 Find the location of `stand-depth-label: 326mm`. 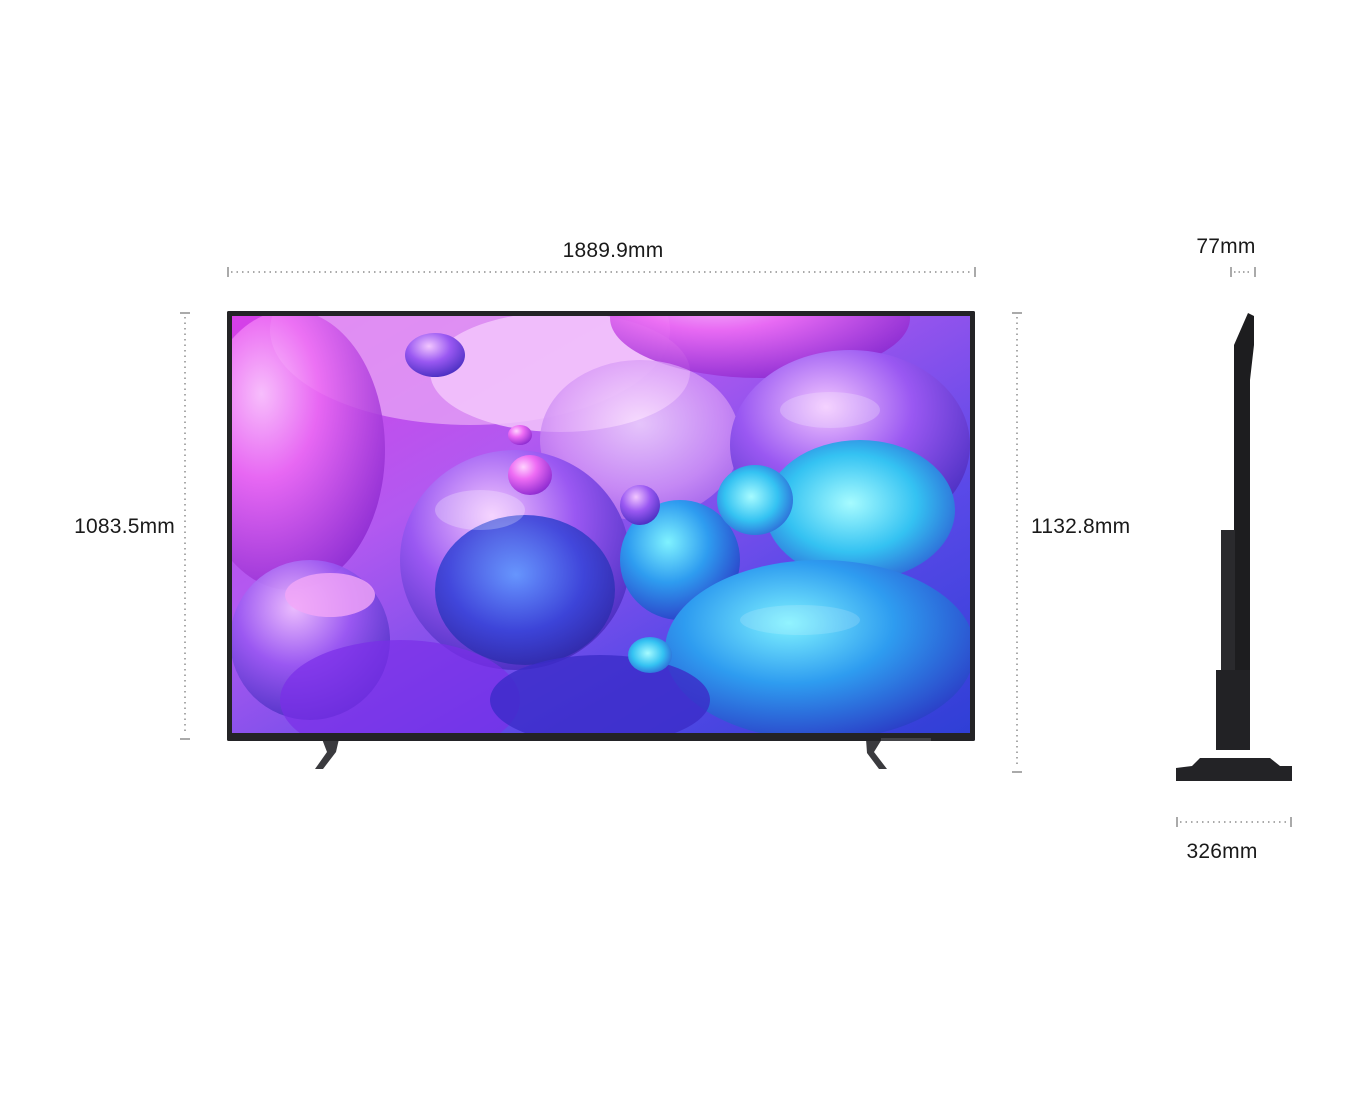

stand-depth-label: 326mm is located at coordinates (1222, 851).